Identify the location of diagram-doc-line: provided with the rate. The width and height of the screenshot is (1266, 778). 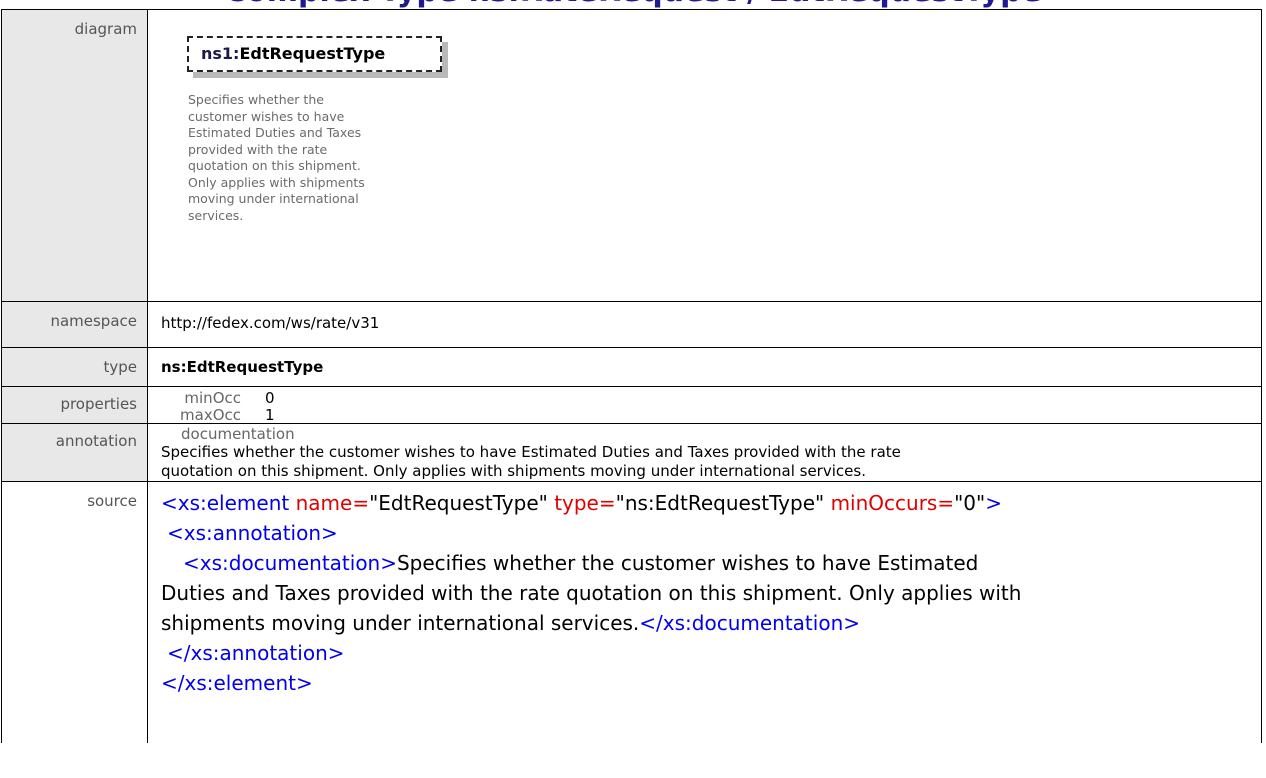
(258, 149).